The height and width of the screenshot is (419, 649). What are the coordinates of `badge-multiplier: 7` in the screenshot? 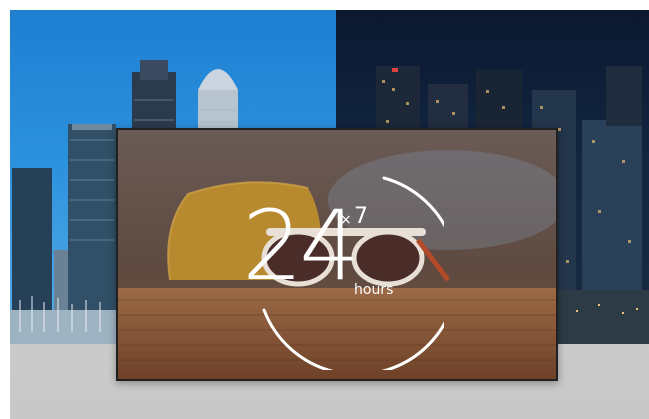 It's located at (361, 216).